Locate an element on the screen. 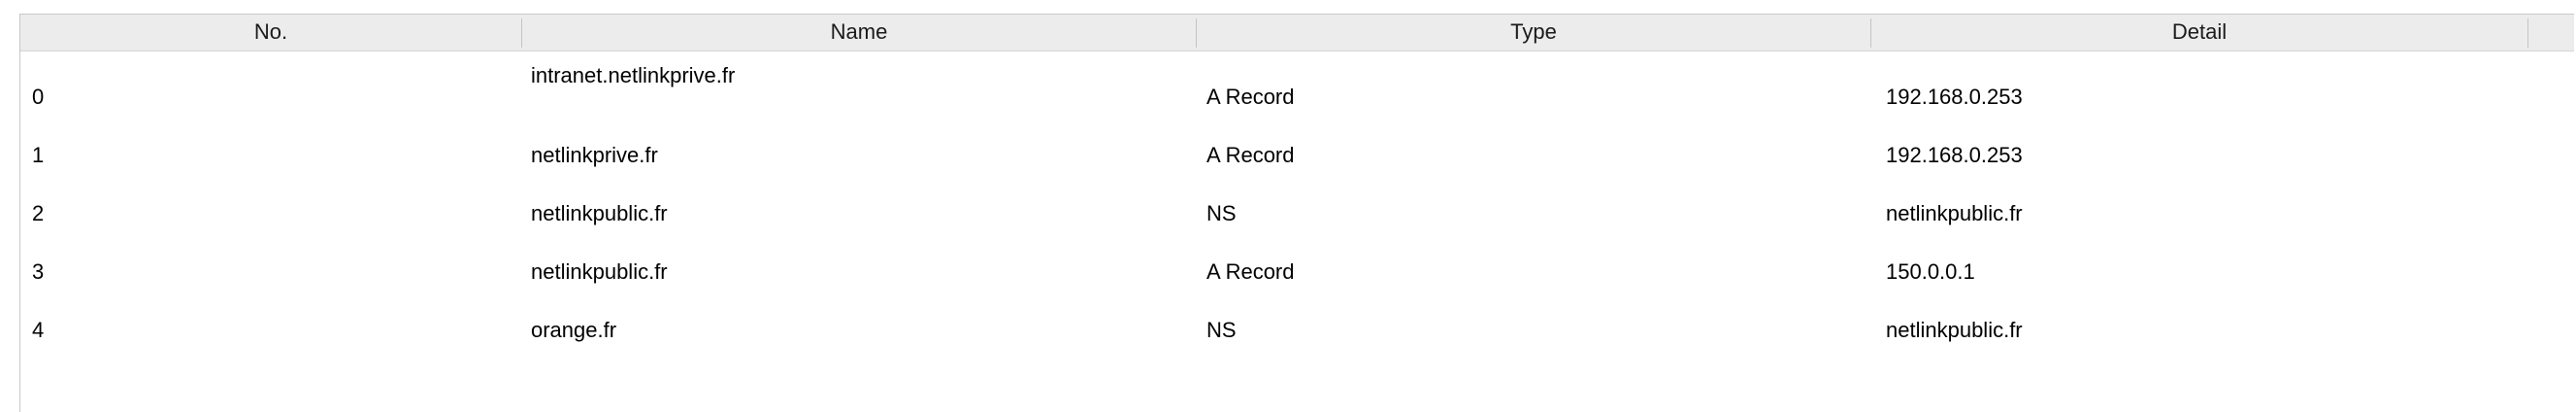 Image resolution: width=2576 pixels, height=412 pixels. column-header-type: Type is located at coordinates (1533, 33).